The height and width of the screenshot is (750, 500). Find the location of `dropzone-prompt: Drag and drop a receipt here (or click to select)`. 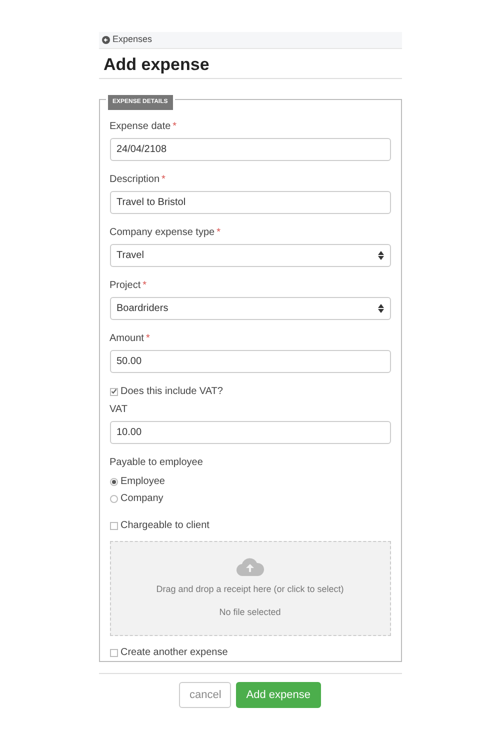

dropzone-prompt: Drag and drop a receipt here (or click to select) is located at coordinates (250, 589).